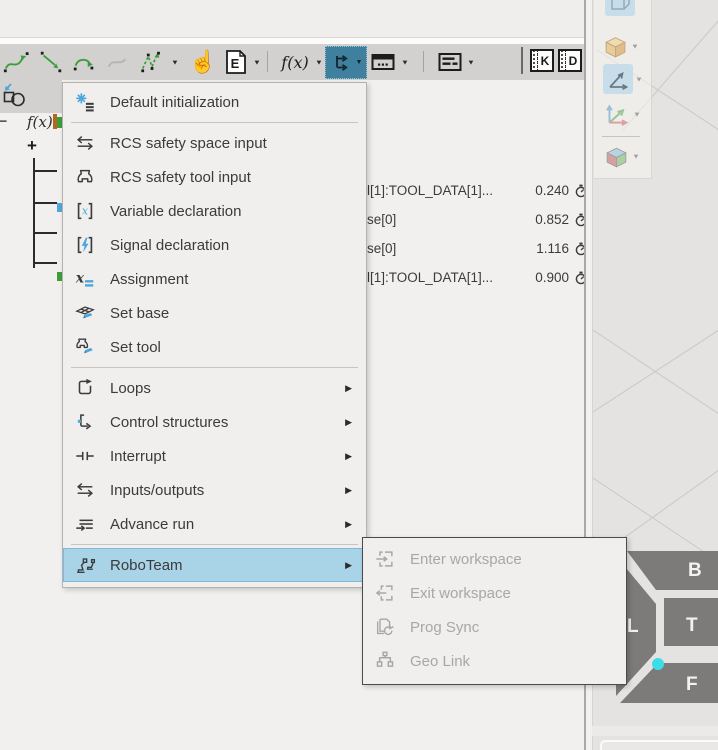 This screenshot has height=750, width=718. What do you see at coordinates (214, 313) in the screenshot?
I see `menu-item-set-base: Set base` at bounding box center [214, 313].